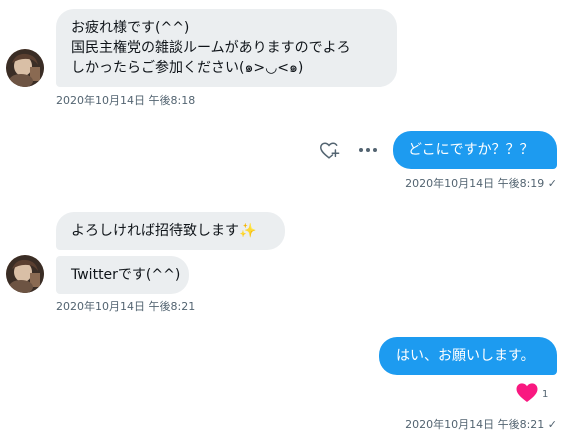 Image resolution: width=566 pixels, height=438 pixels. I want to click on message-timestamp: 2020年10月14日 午後8:19 ✓, so click(481, 183).